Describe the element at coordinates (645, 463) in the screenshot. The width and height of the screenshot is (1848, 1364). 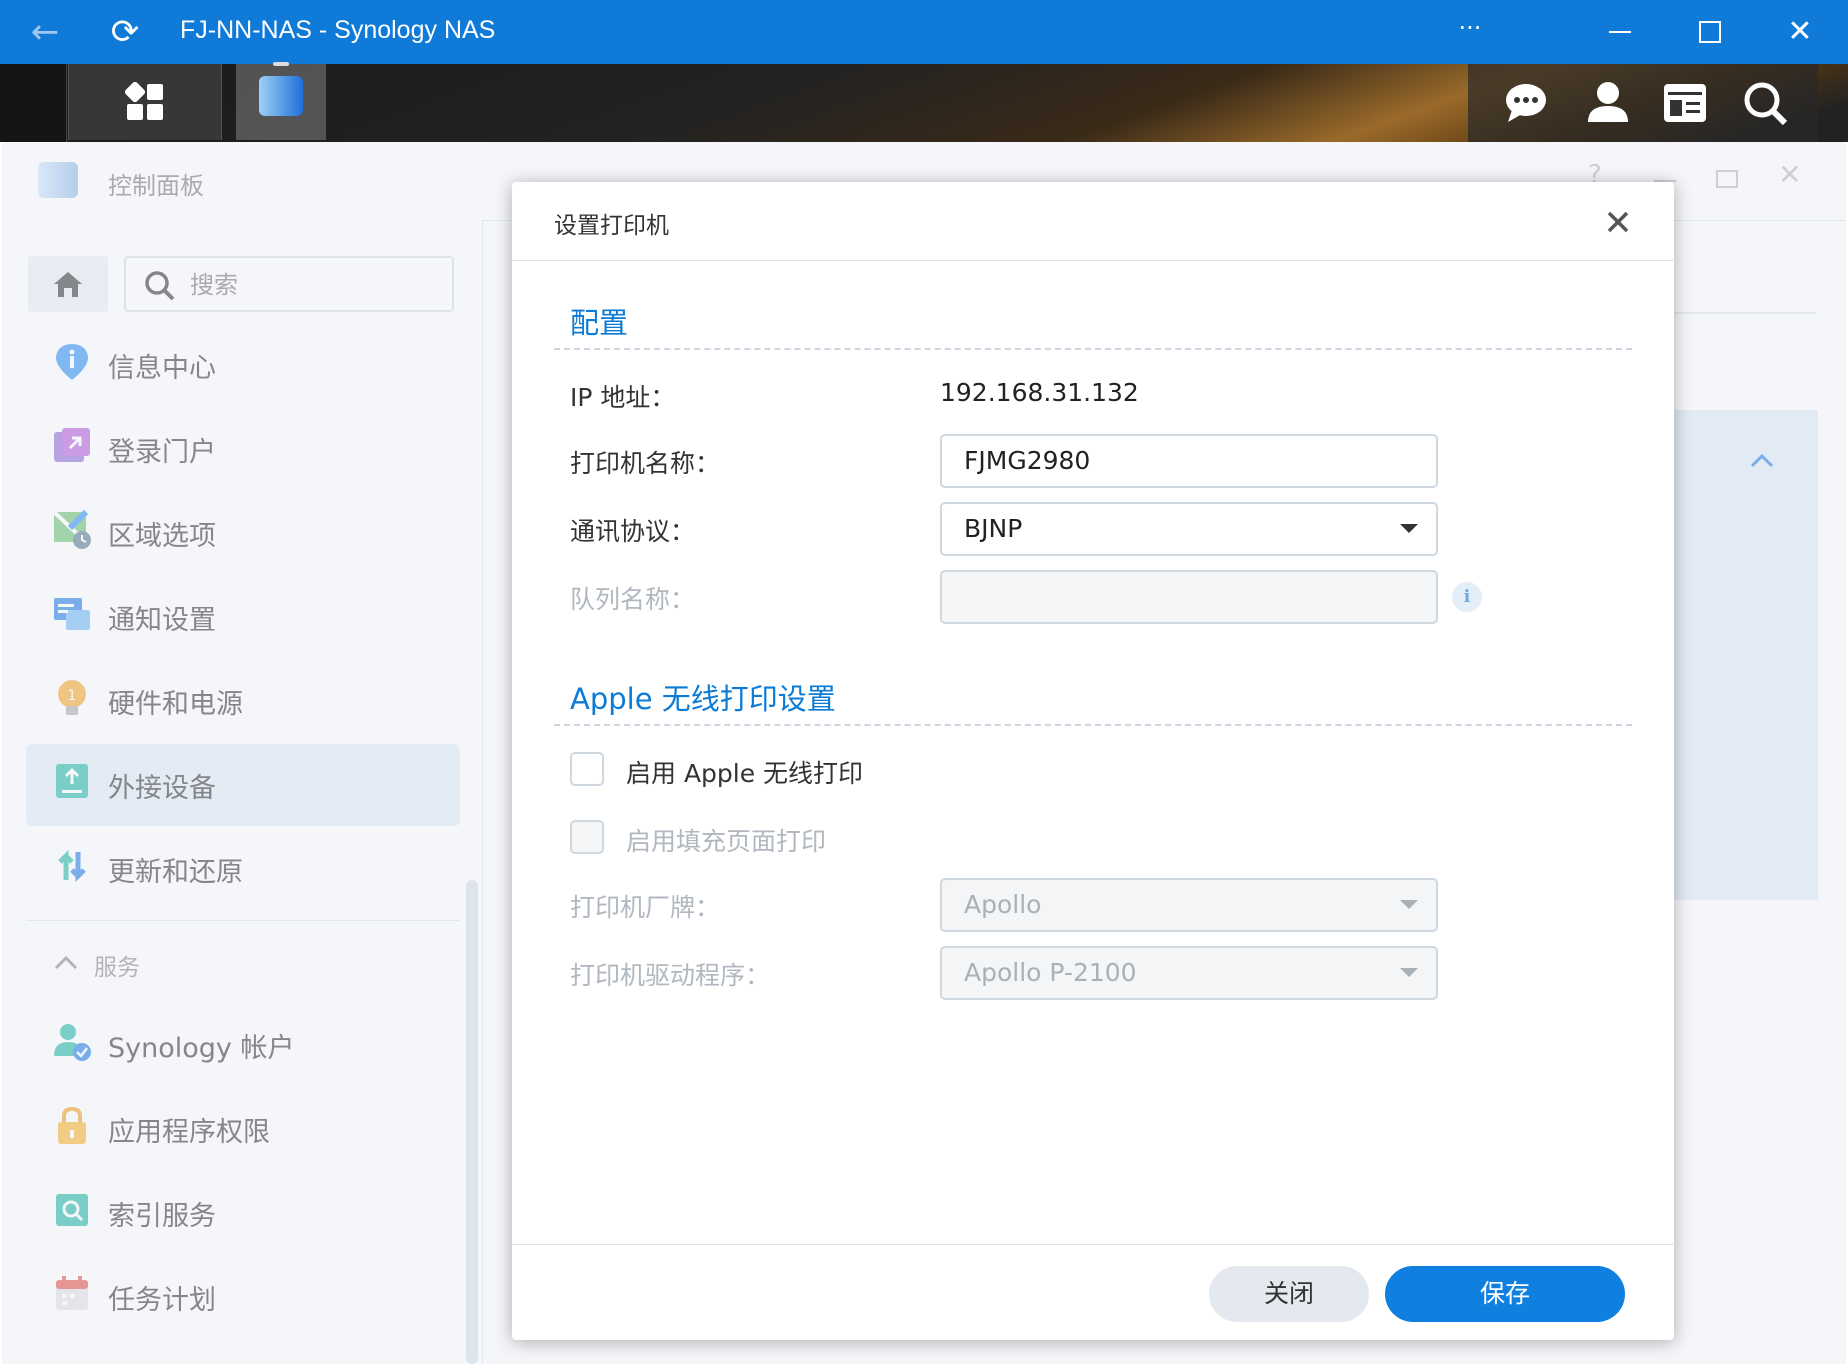
I see `printer-name-label: 打印机名称：` at that location.